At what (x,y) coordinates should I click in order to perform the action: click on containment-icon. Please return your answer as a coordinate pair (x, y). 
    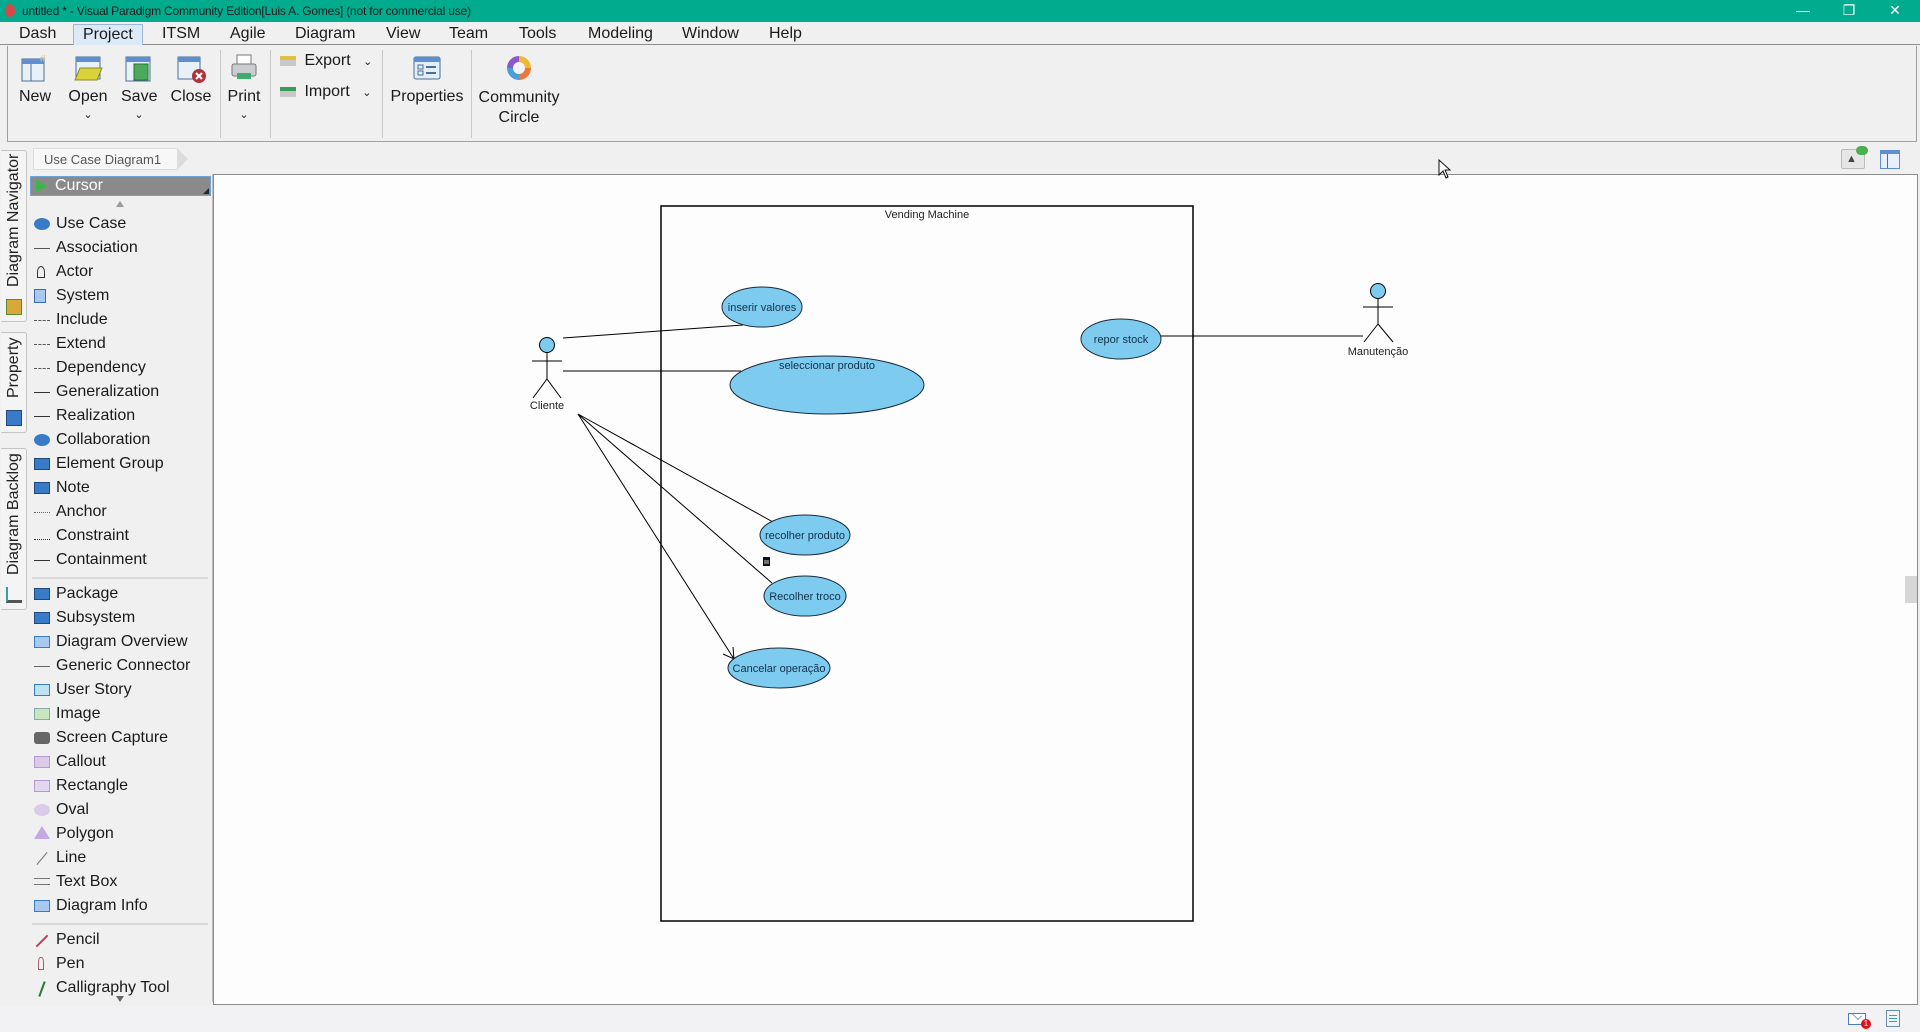
    Looking at the image, I should click on (42, 560).